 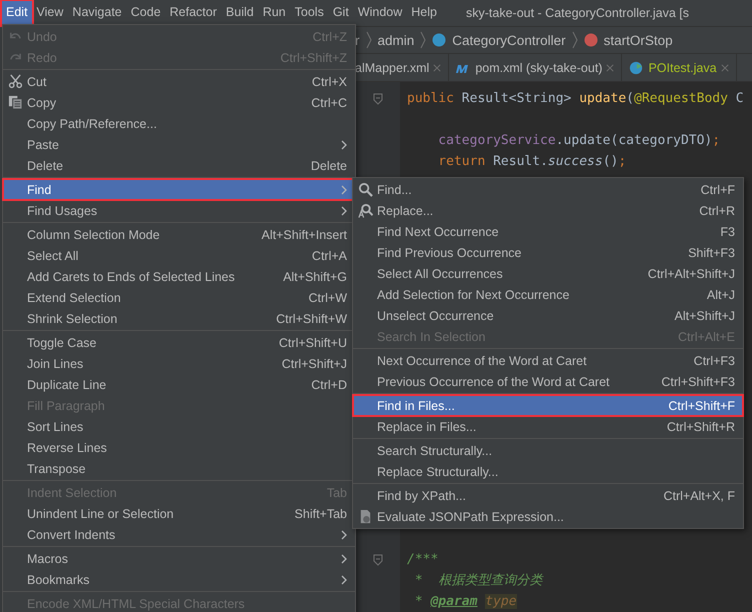 I want to click on breadcrumb-item: r, so click(x=357, y=40).